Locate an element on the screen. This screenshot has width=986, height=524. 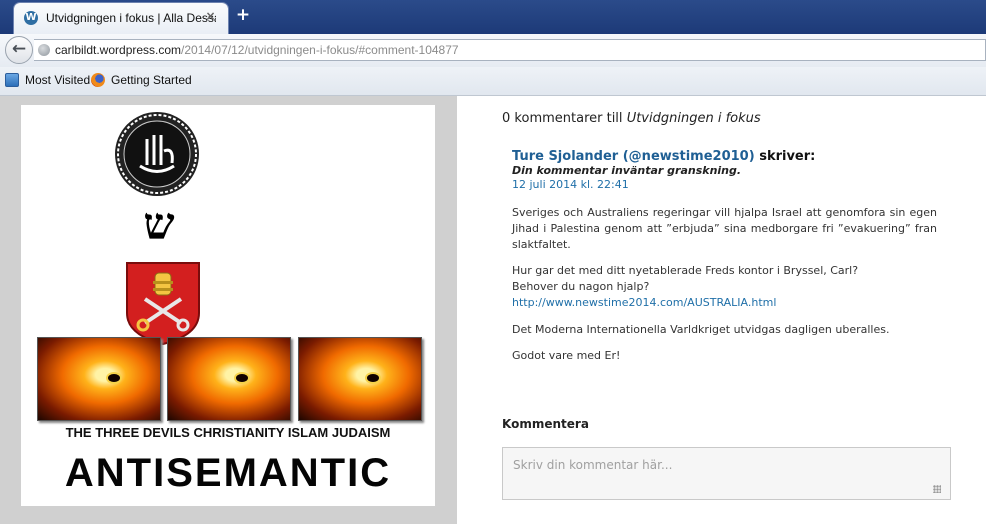
moderation-notice: Din kommentar inväntar granskning. is located at coordinates (627, 170).